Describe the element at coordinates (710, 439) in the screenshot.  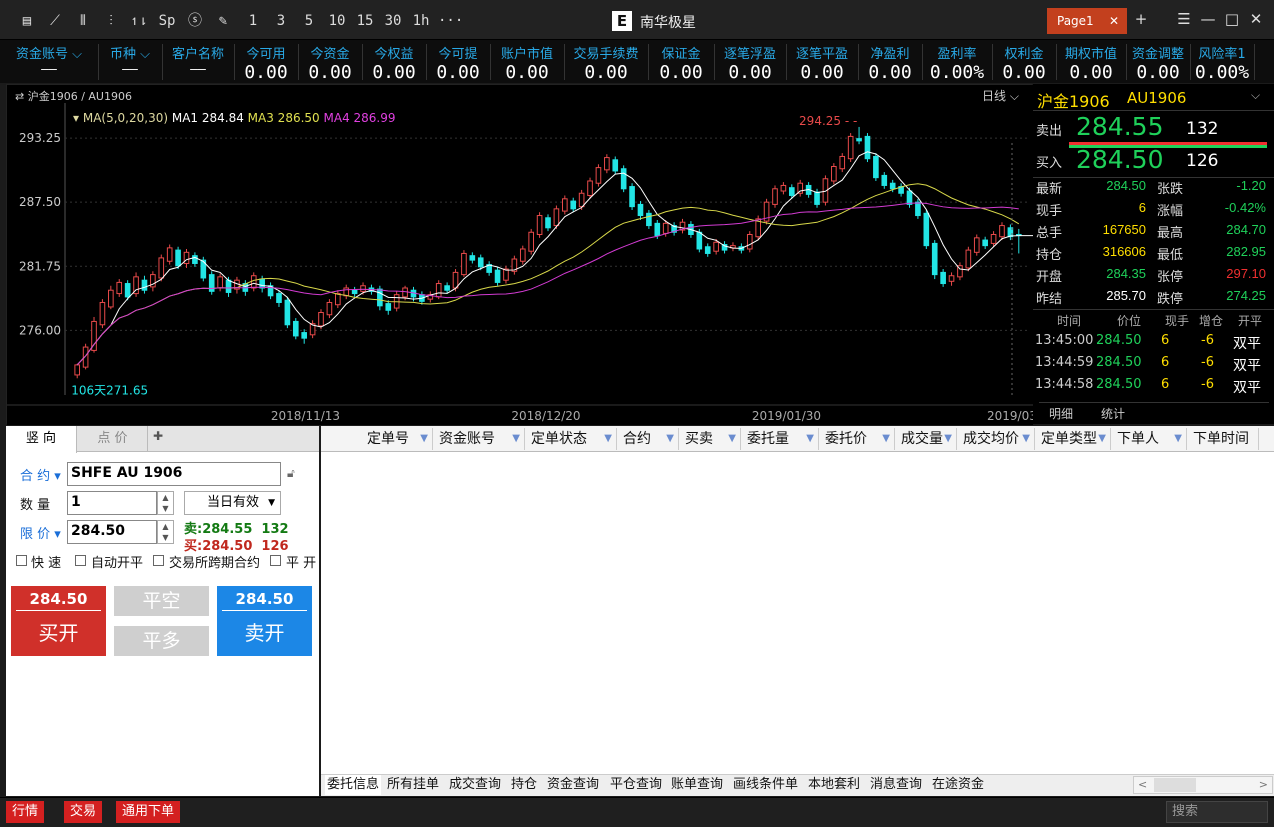
I see `column-header: 买卖 ▼` at that location.